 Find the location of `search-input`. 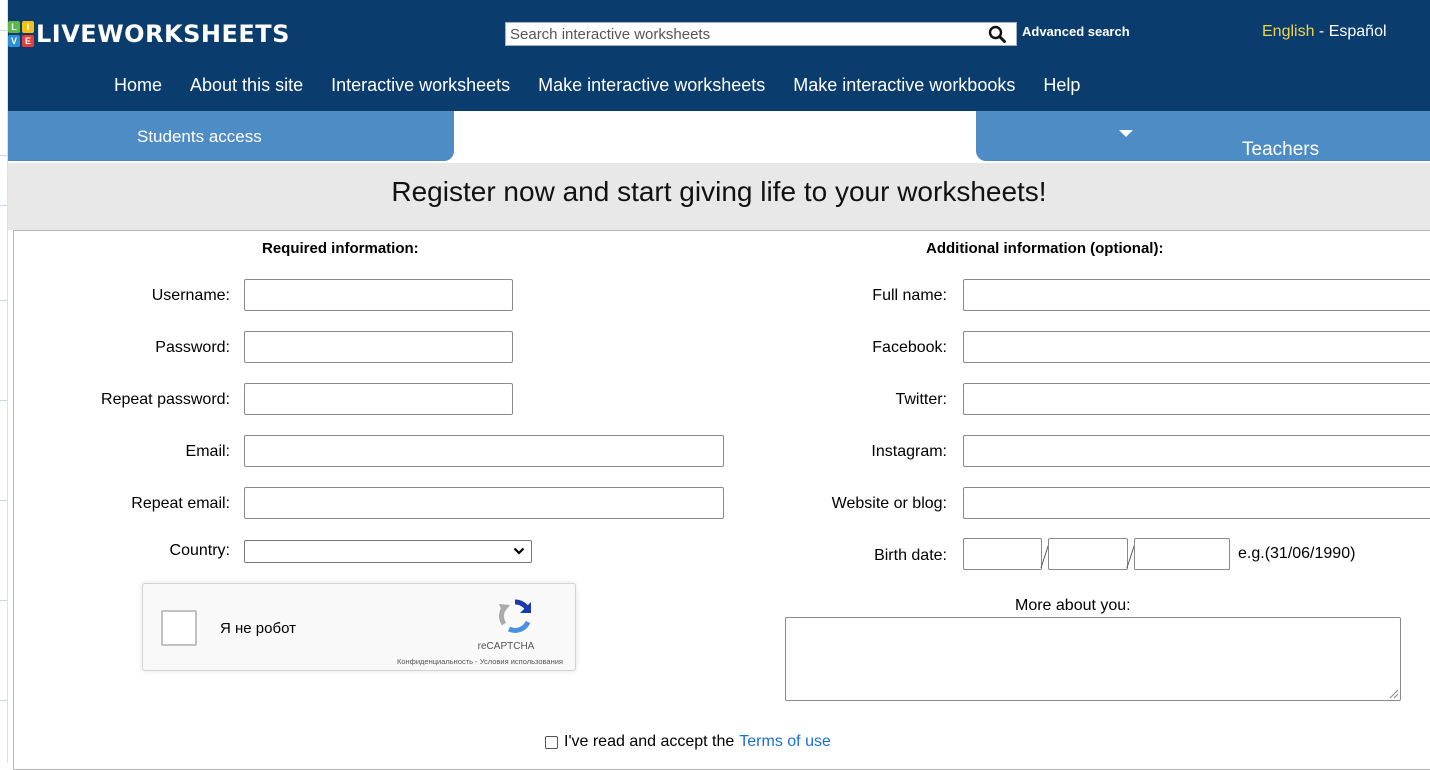

search-input is located at coordinates (740, 34).